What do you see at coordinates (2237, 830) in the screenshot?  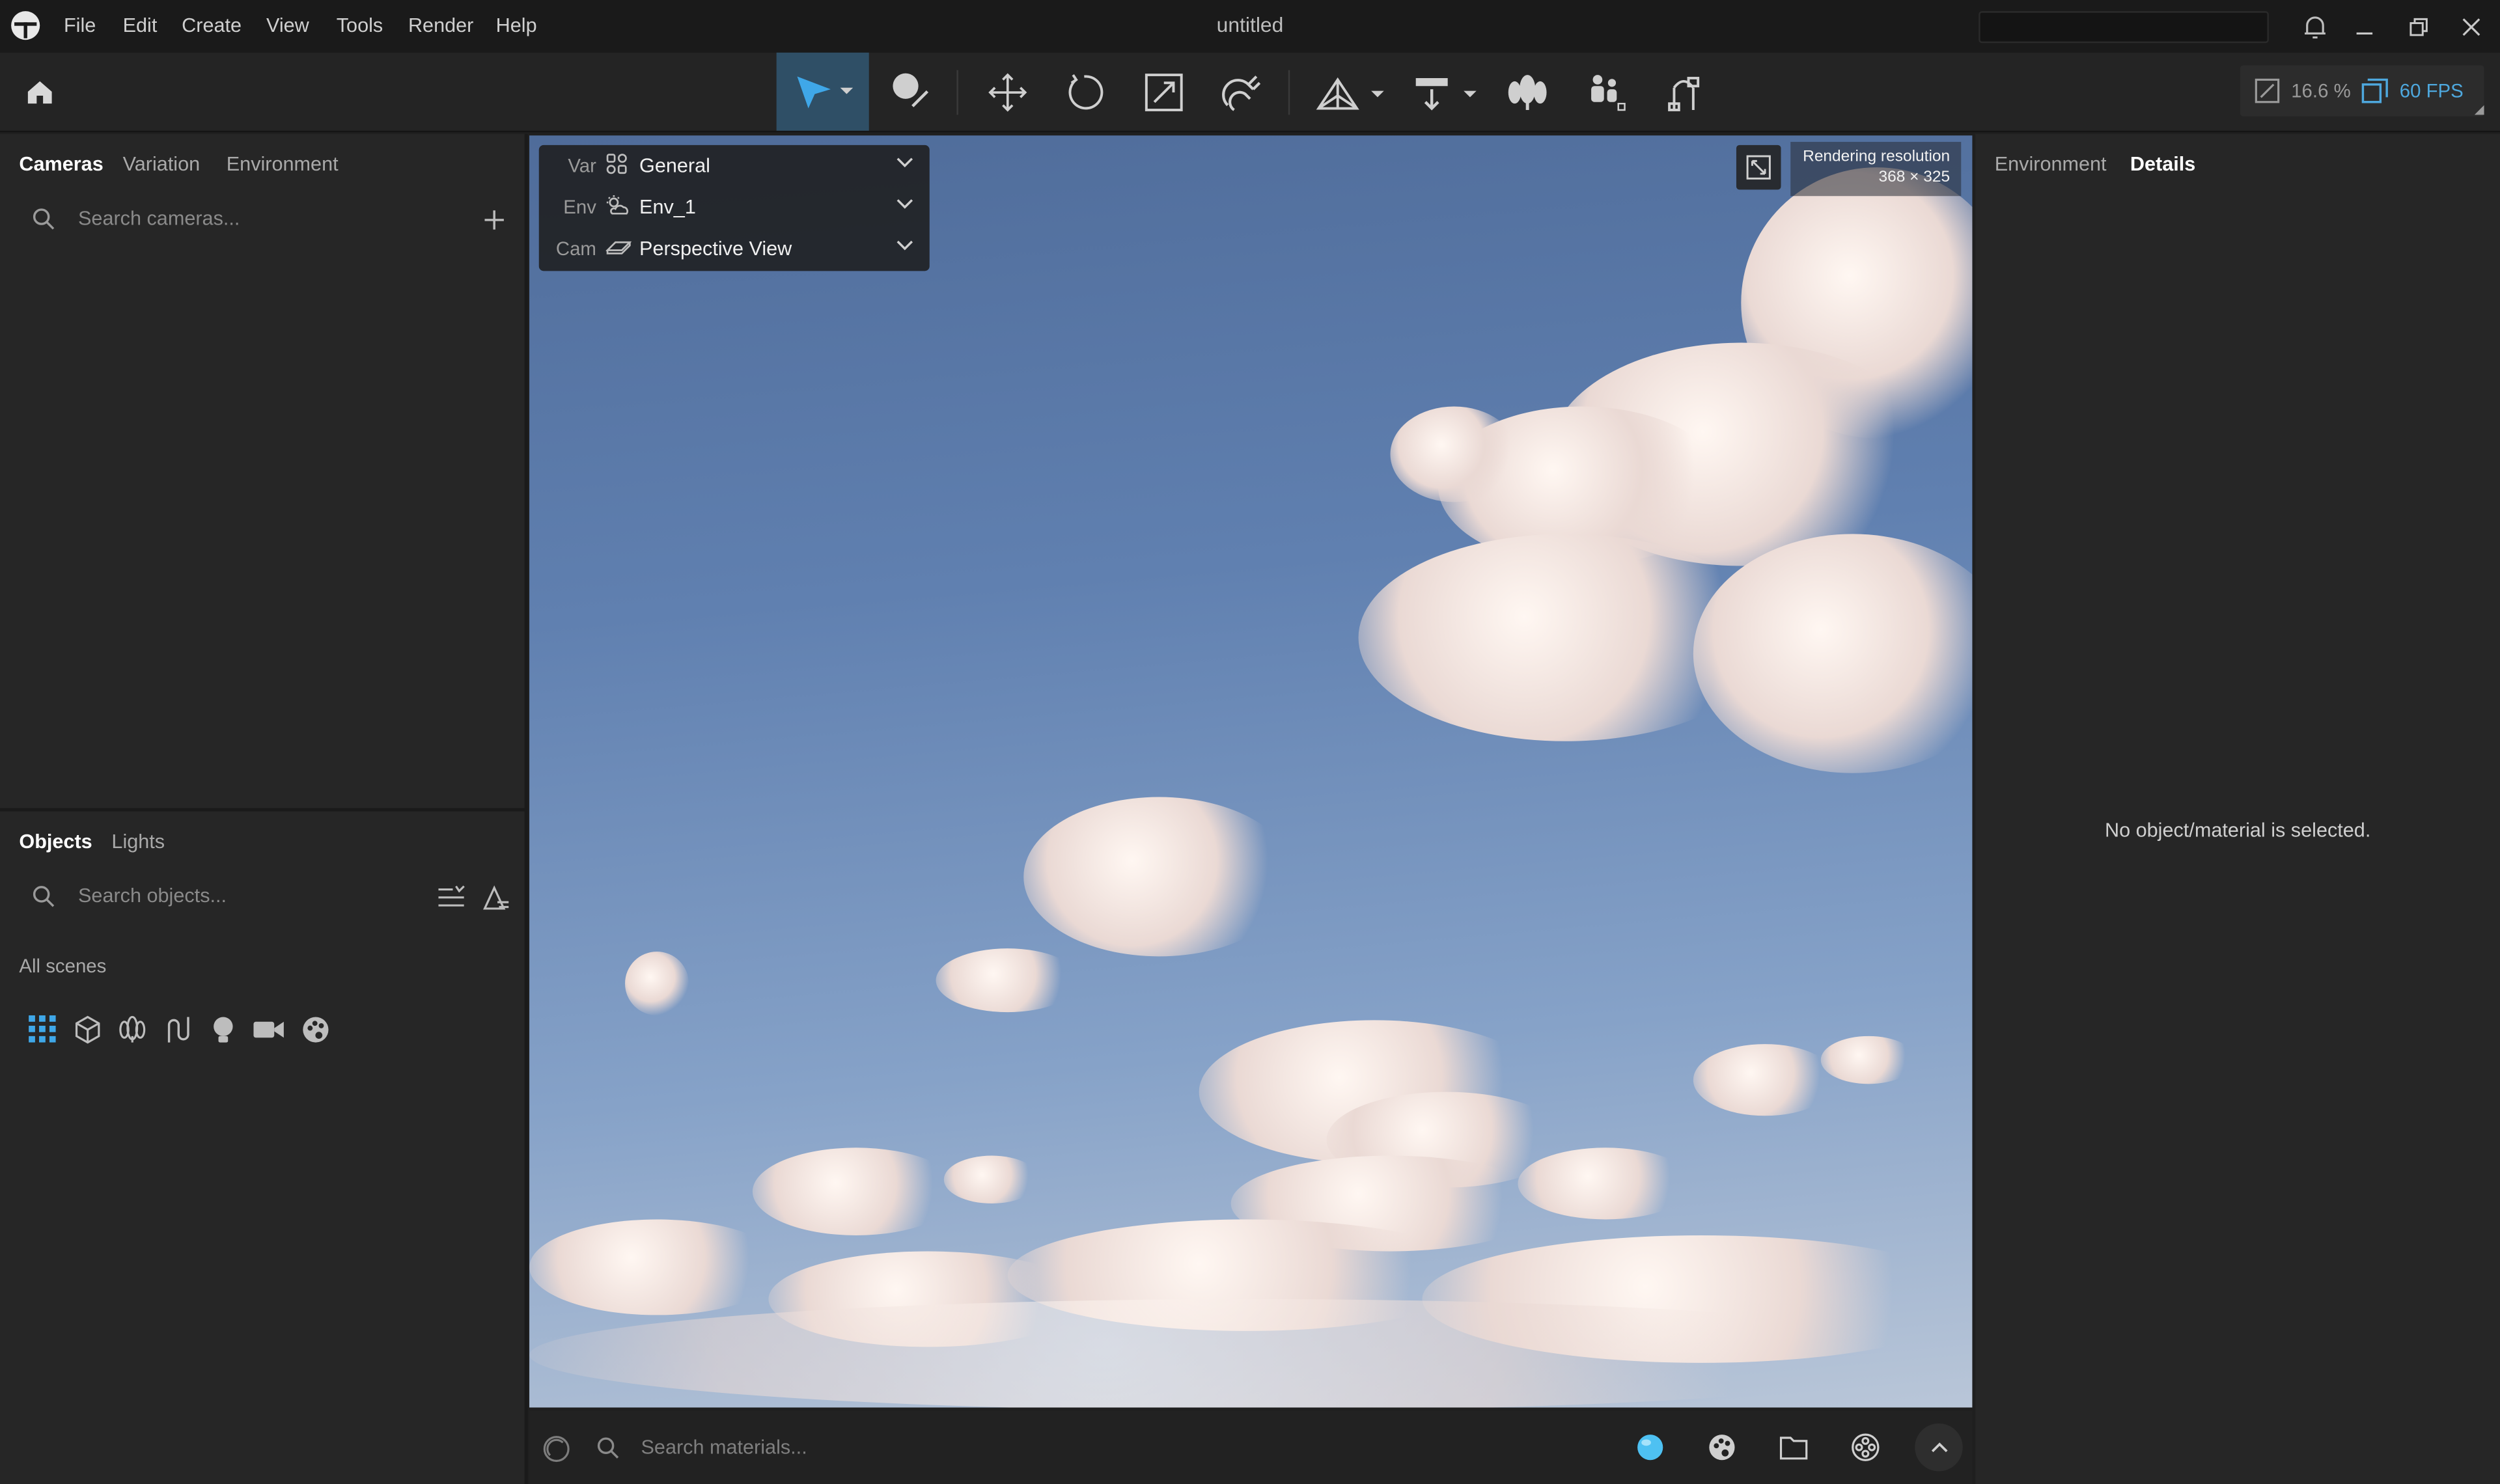 I see `empty-selection-message: No object/material is selected.` at bounding box center [2237, 830].